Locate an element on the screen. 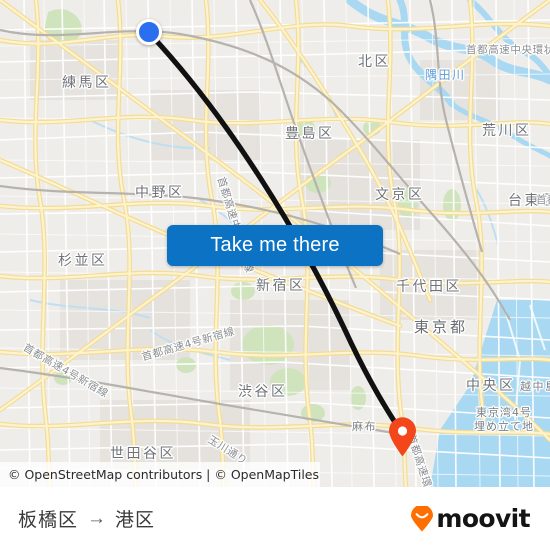  route-arrow-icon: → is located at coordinates (97, 518).